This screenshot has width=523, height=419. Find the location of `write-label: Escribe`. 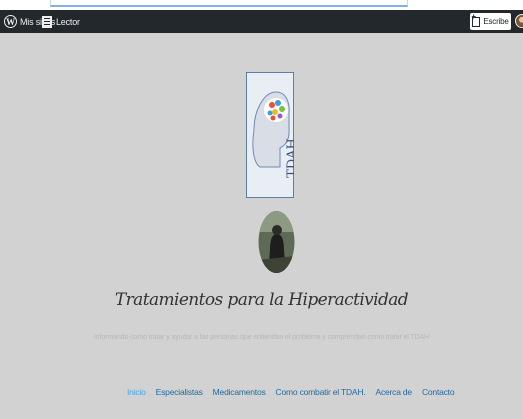

write-label: Escribe is located at coordinates (496, 21).